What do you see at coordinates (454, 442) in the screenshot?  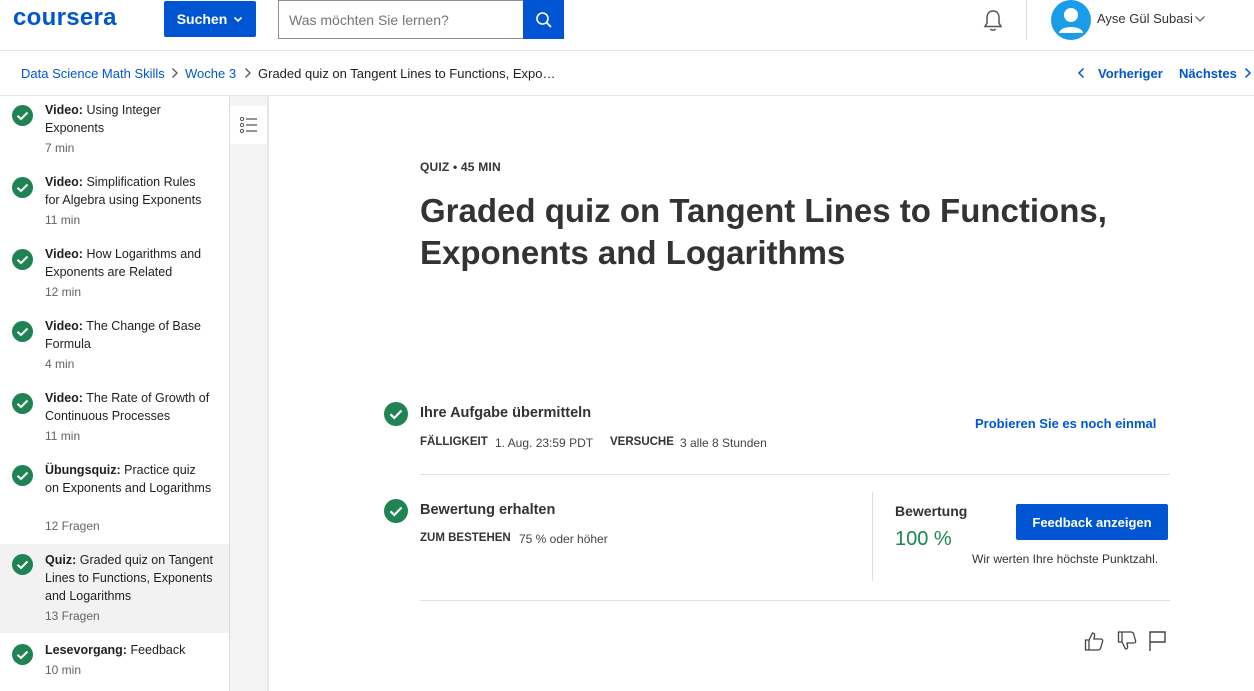 I see `due-label: FÄLLIGKEIT` at bounding box center [454, 442].